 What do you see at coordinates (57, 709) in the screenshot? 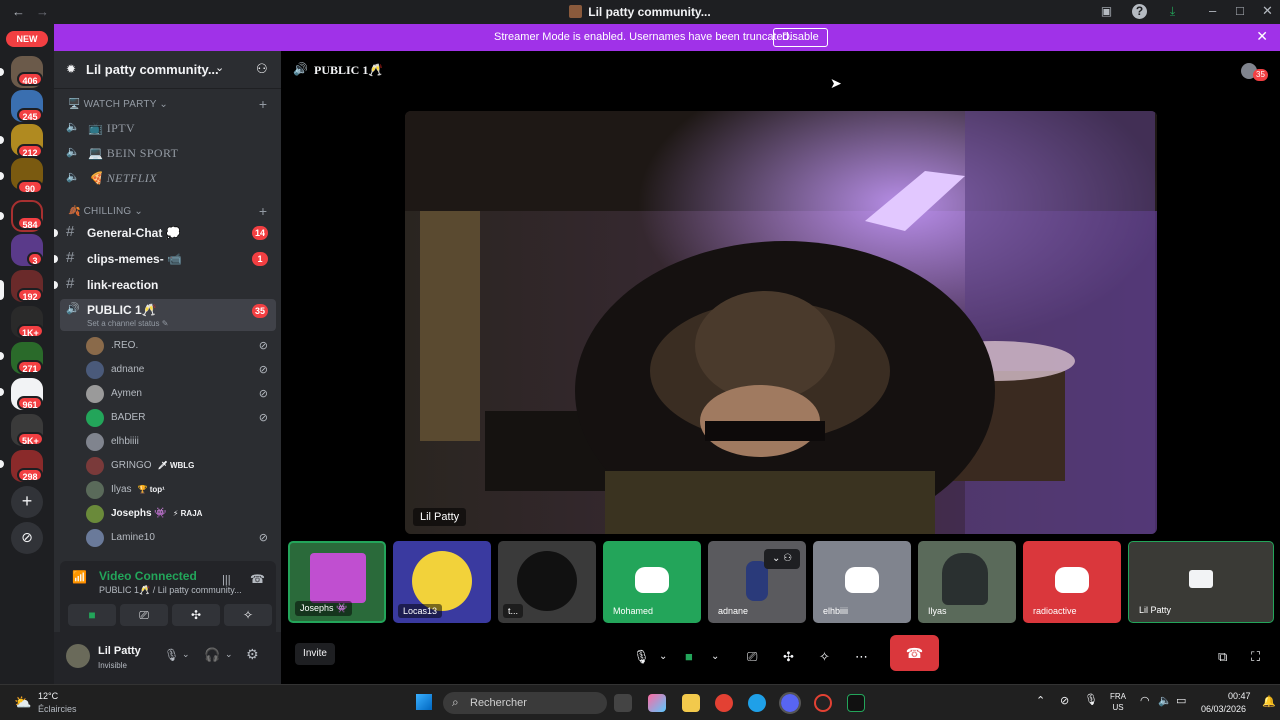
I see `weather-description: Éclaircies` at bounding box center [57, 709].